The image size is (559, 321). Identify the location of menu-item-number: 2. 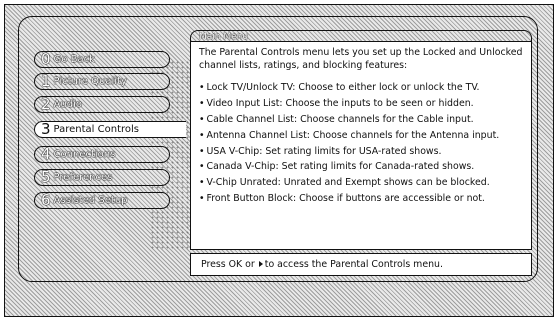
(46, 104).